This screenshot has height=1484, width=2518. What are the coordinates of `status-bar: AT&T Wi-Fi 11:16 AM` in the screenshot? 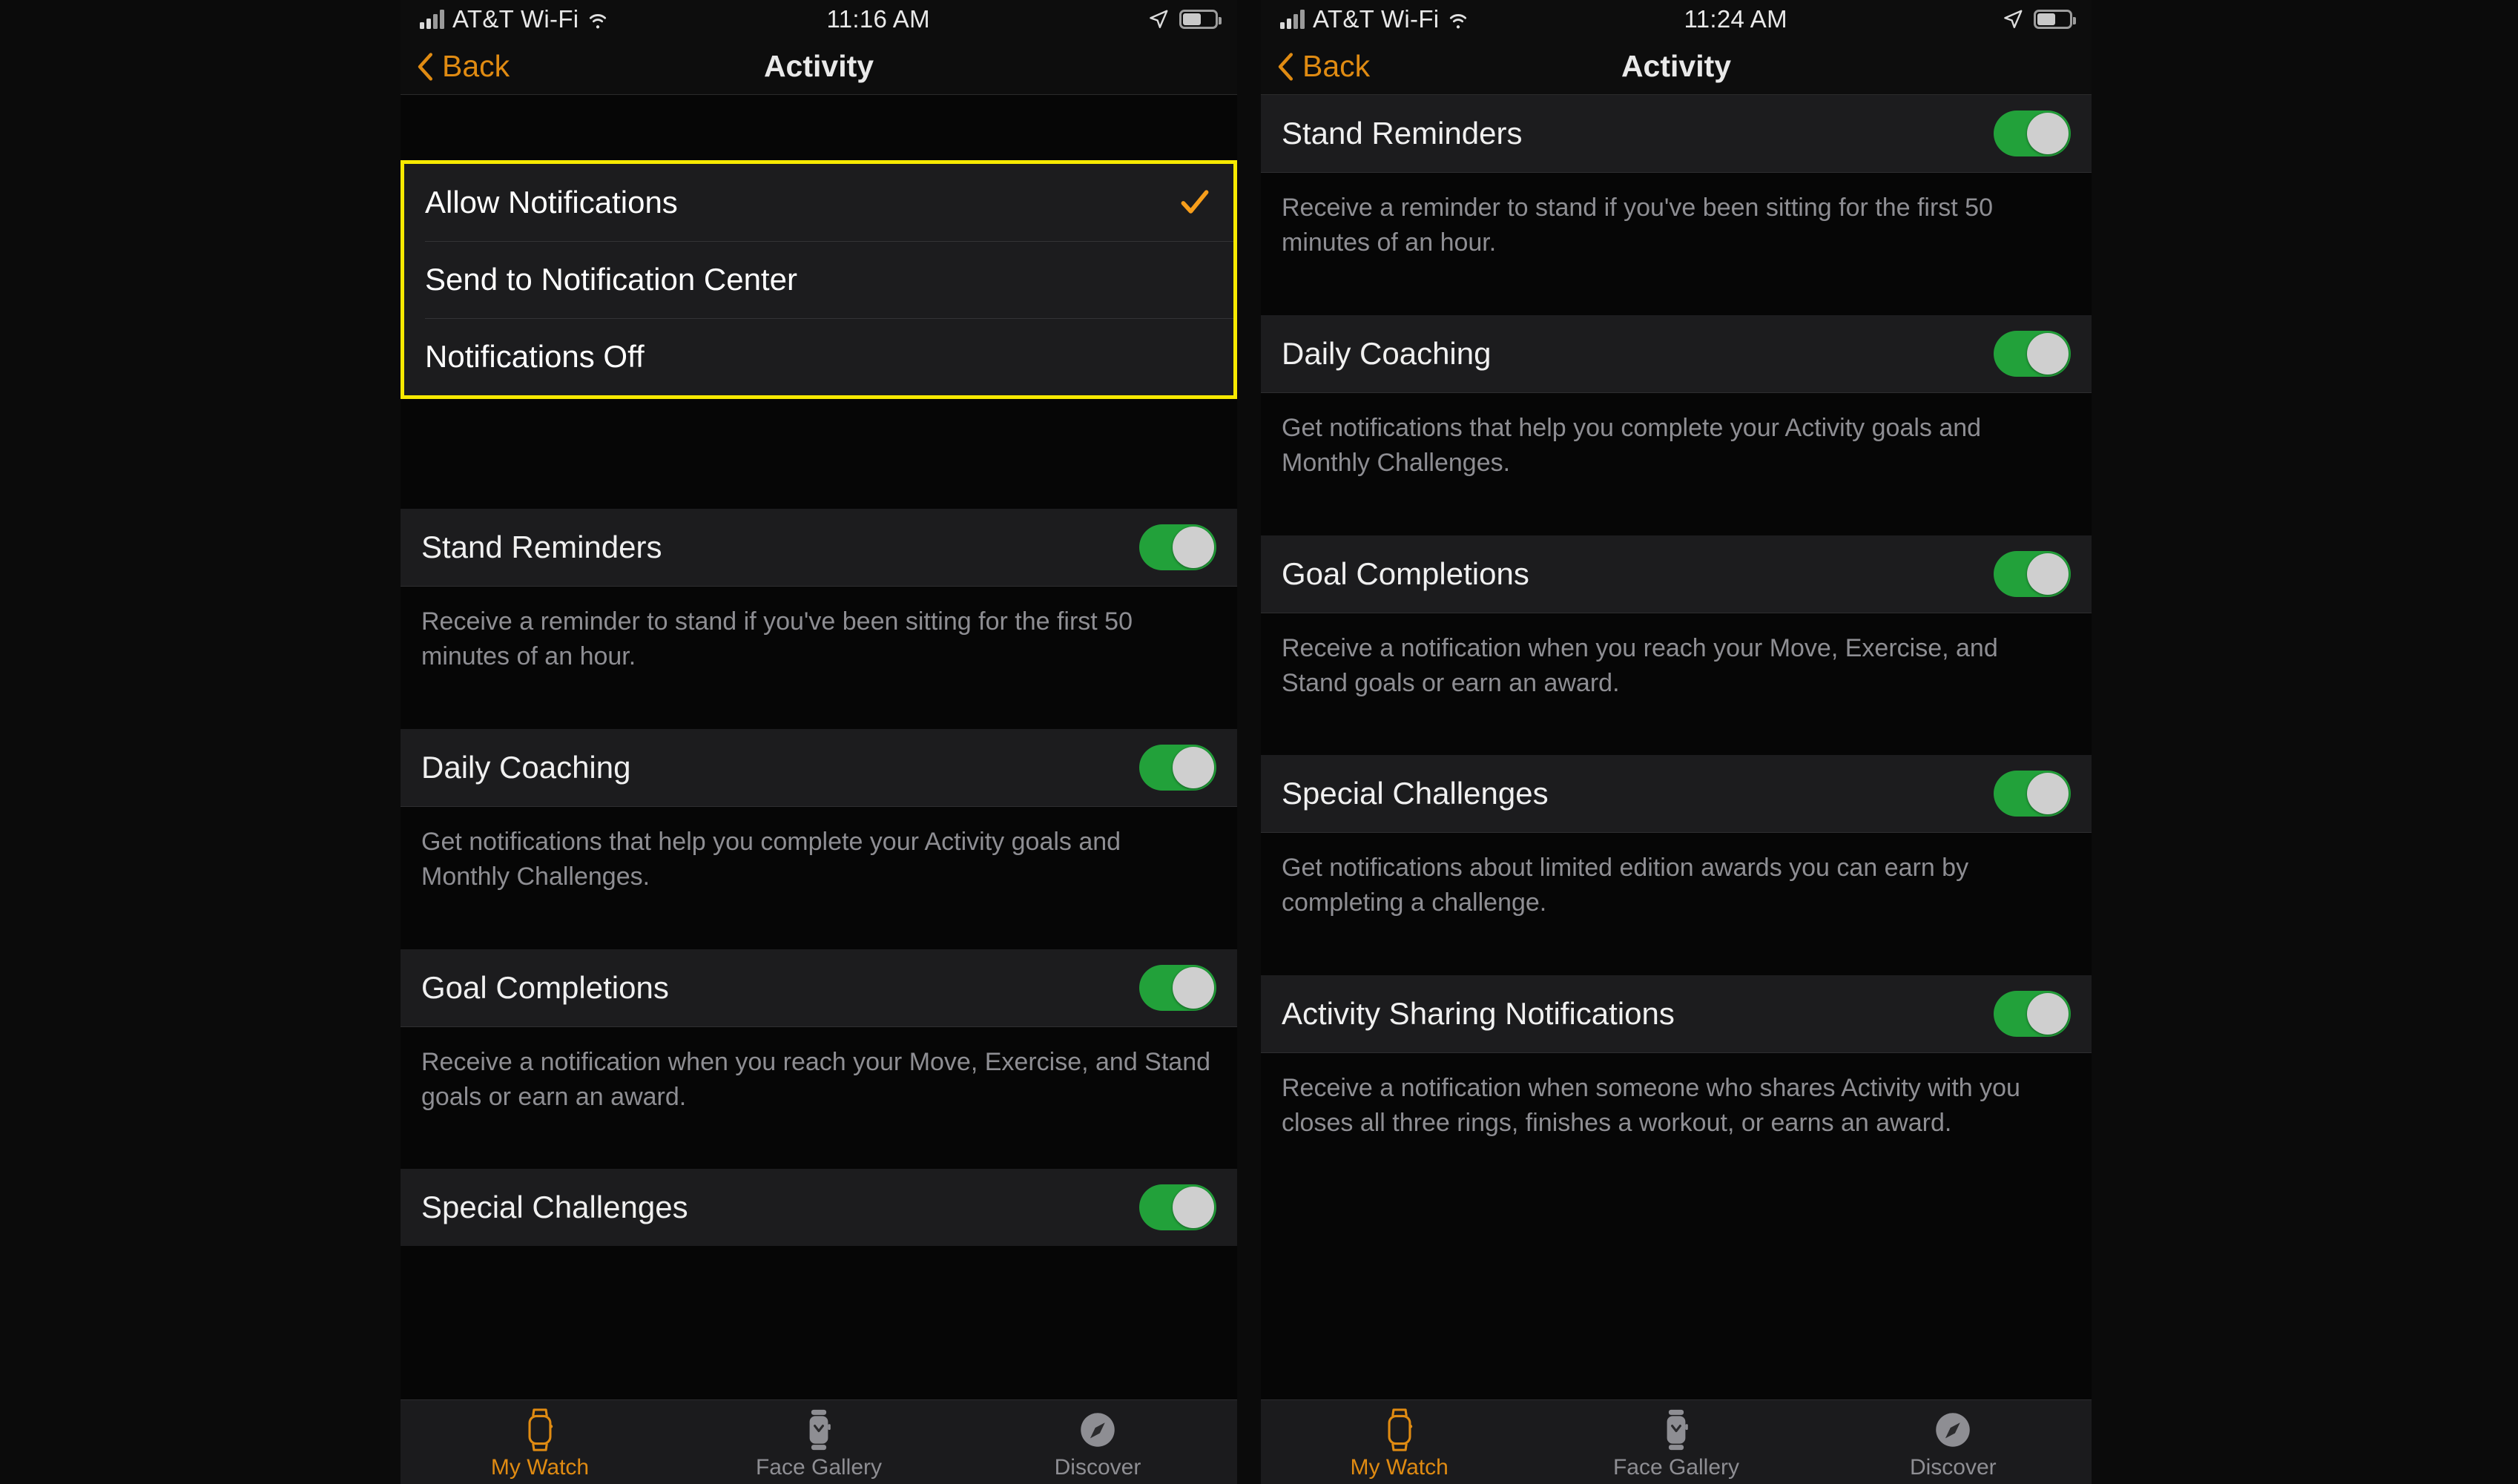 It's located at (819, 19).